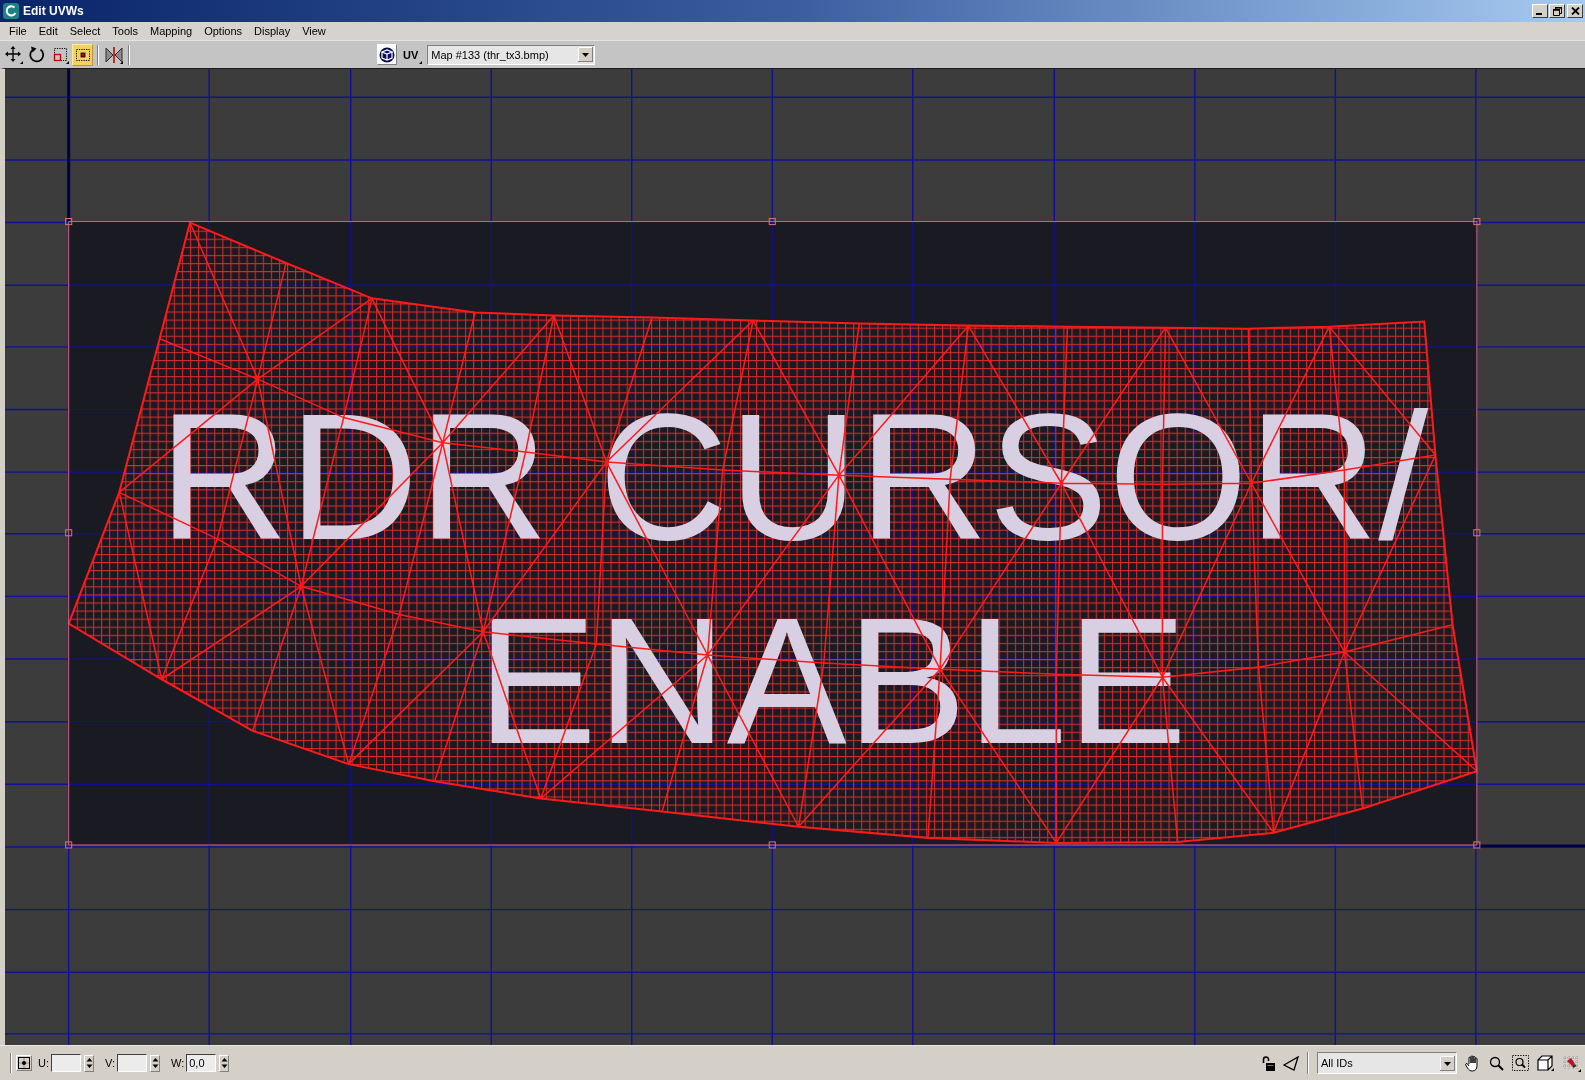  I want to click on window-title: Edit UVWs, so click(53, 11).